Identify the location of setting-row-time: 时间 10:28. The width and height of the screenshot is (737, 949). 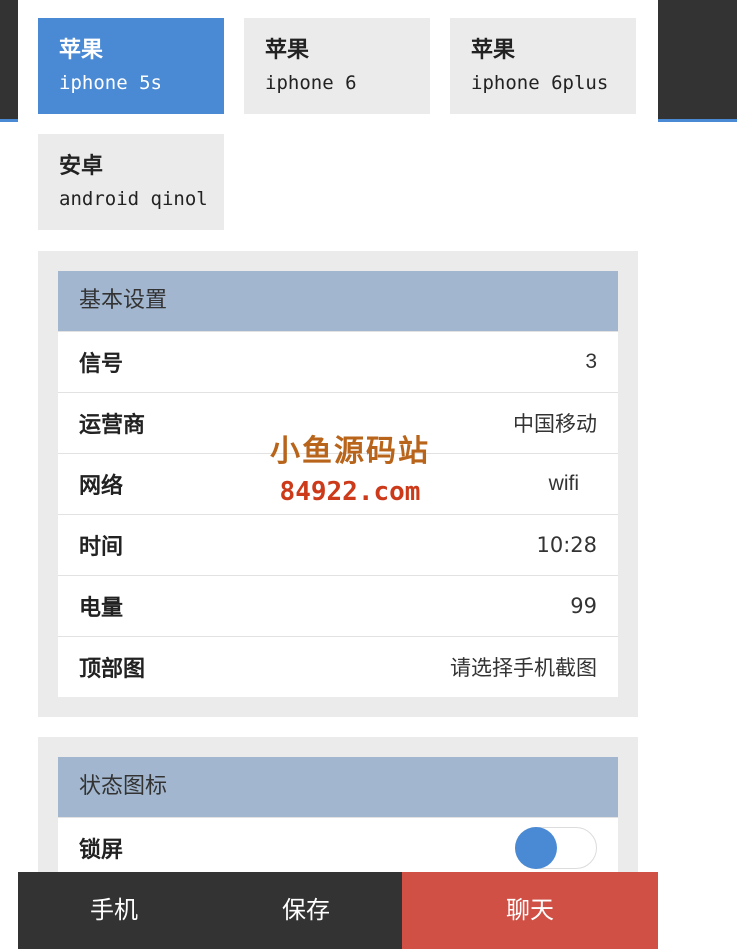
(338, 544).